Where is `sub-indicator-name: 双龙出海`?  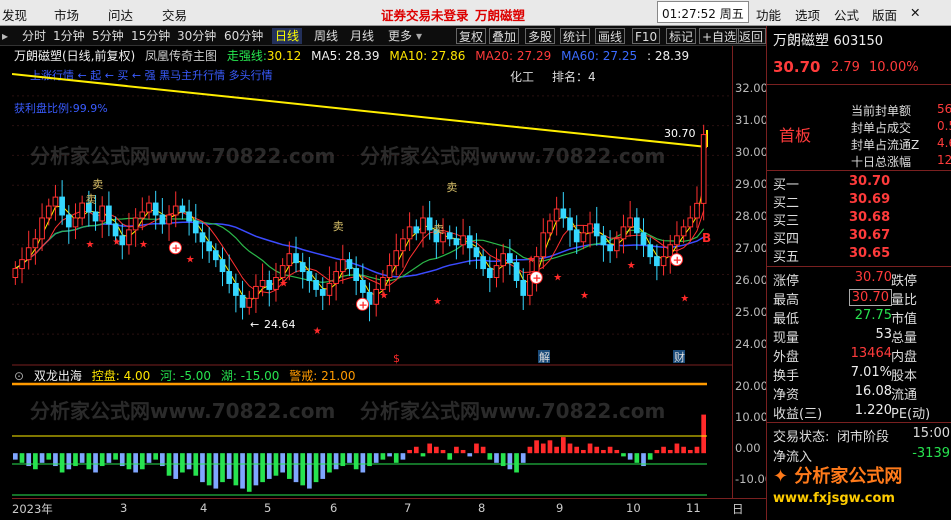 sub-indicator-name: 双龙出海 is located at coordinates (58, 376).